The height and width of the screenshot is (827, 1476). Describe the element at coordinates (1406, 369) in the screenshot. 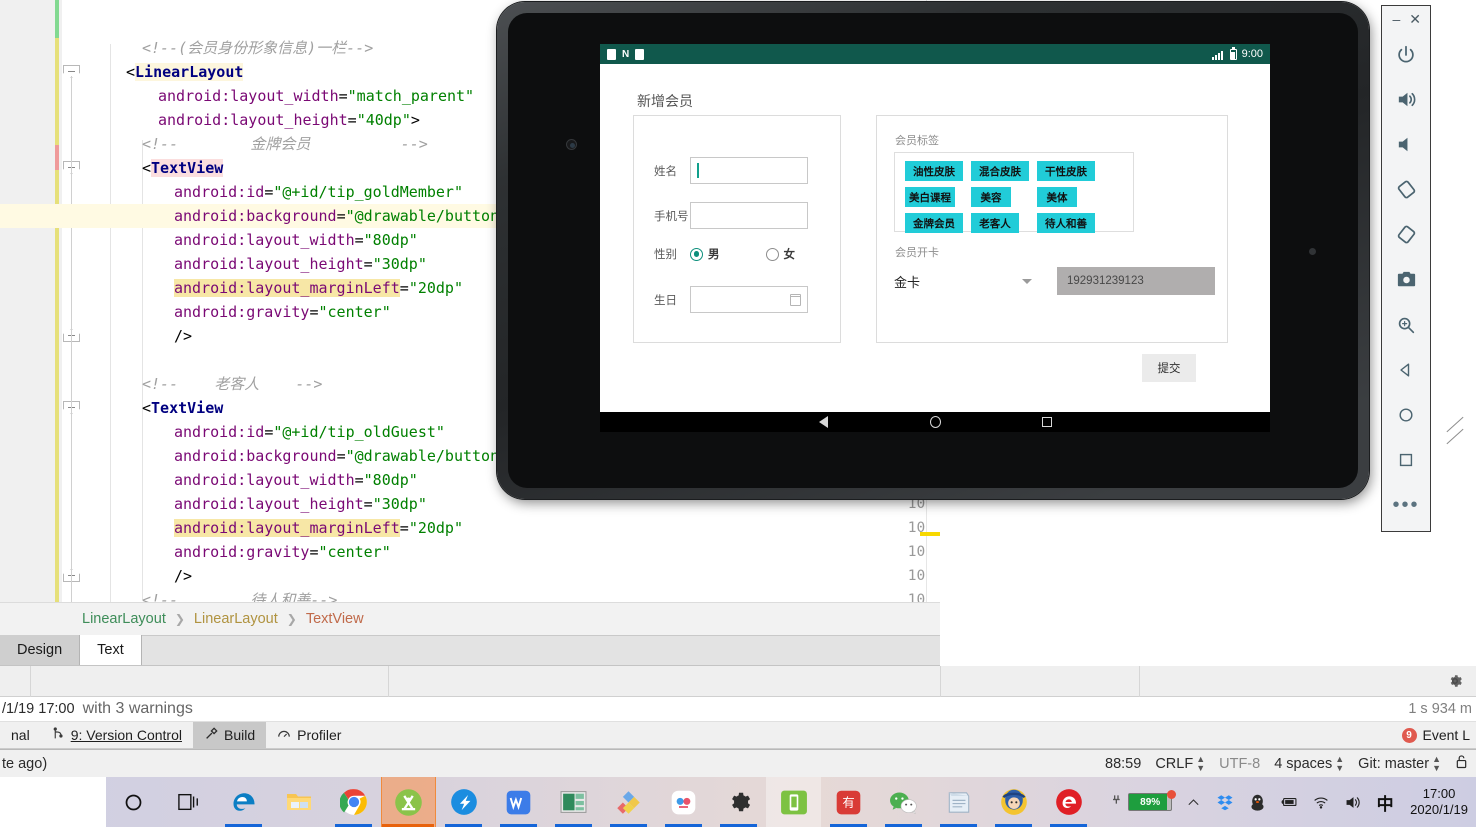

I see `emulator-back-button` at that location.